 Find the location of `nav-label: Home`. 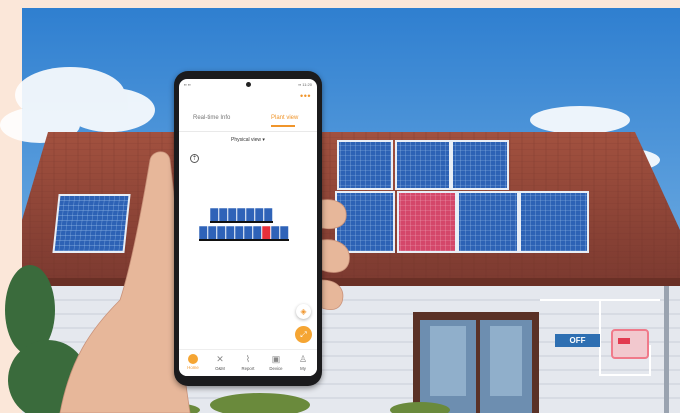

nav-label: Home is located at coordinates (193, 367).